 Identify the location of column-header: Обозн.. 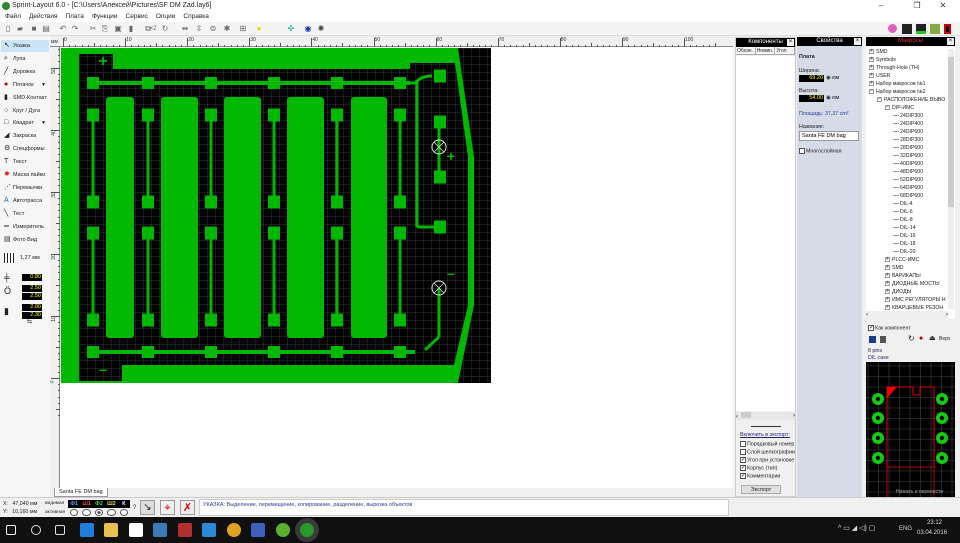
(746, 50).